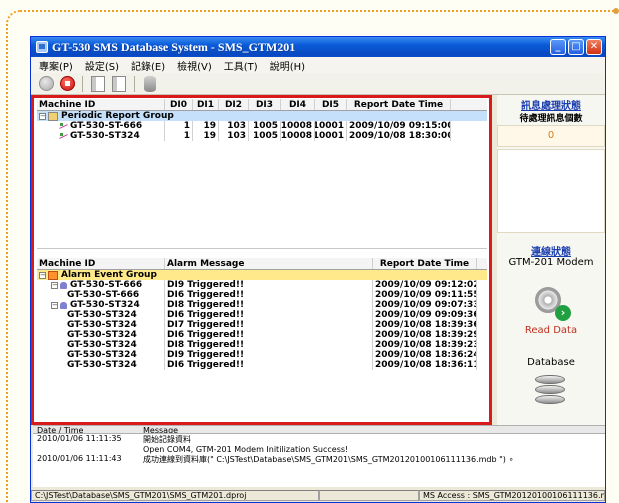 The image size is (619, 503). What do you see at coordinates (552, 395) in the screenshot?
I see `database-status-icon` at bounding box center [552, 395].